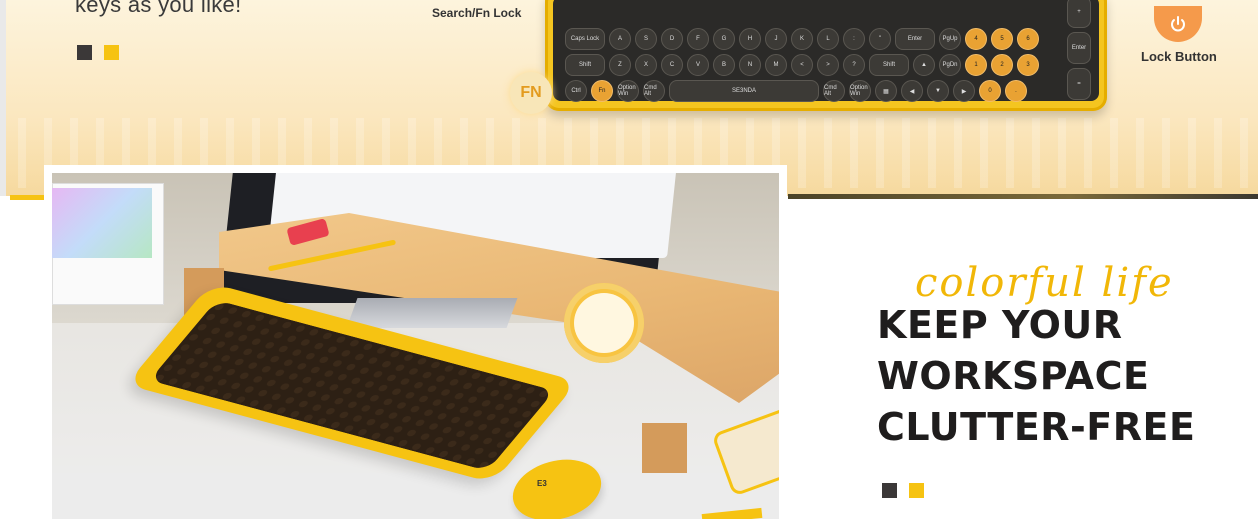 Image resolution: width=1258 pixels, height=519 pixels. Describe the element at coordinates (698, 39) in the screenshot. I see `keyboard-key: F` at that location.